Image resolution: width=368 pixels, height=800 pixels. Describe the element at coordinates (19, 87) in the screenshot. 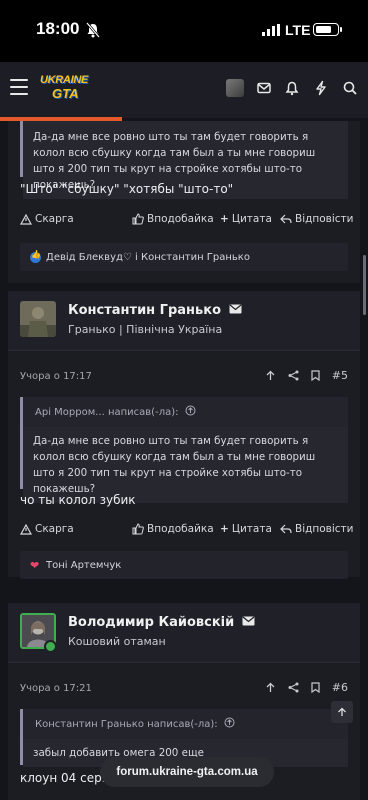

I see `menu-icon` at that location.